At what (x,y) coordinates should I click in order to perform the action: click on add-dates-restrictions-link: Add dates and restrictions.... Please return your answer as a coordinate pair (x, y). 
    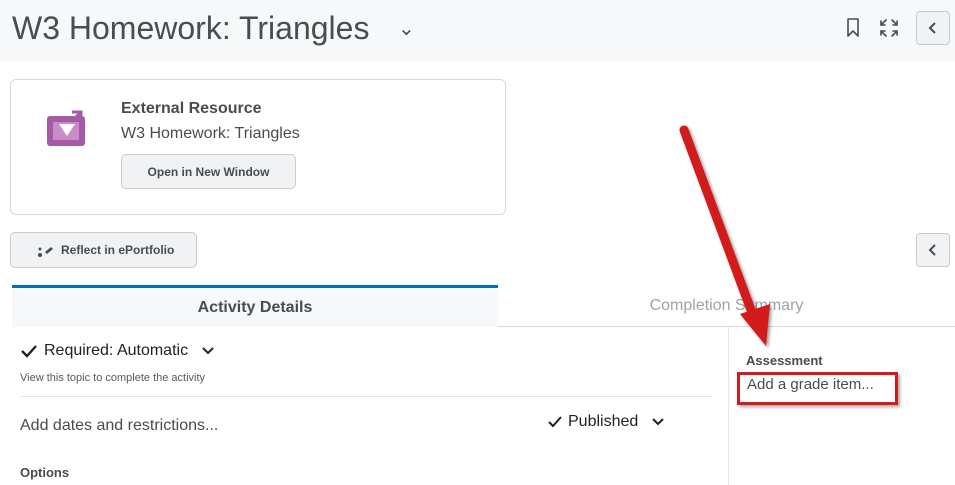
    Looking at the image, I should click on (119, 426).